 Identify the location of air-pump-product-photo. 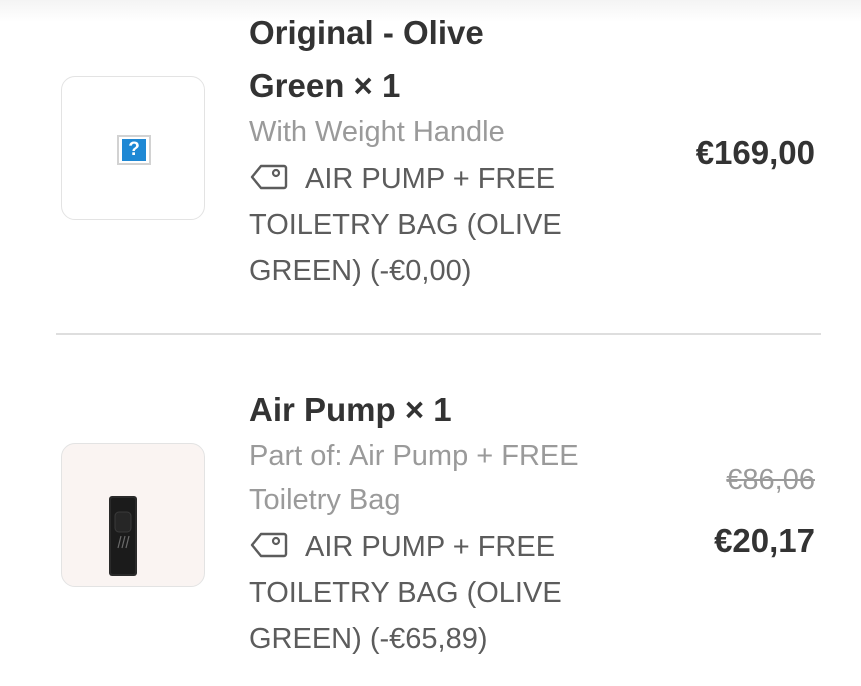
(123, 536).